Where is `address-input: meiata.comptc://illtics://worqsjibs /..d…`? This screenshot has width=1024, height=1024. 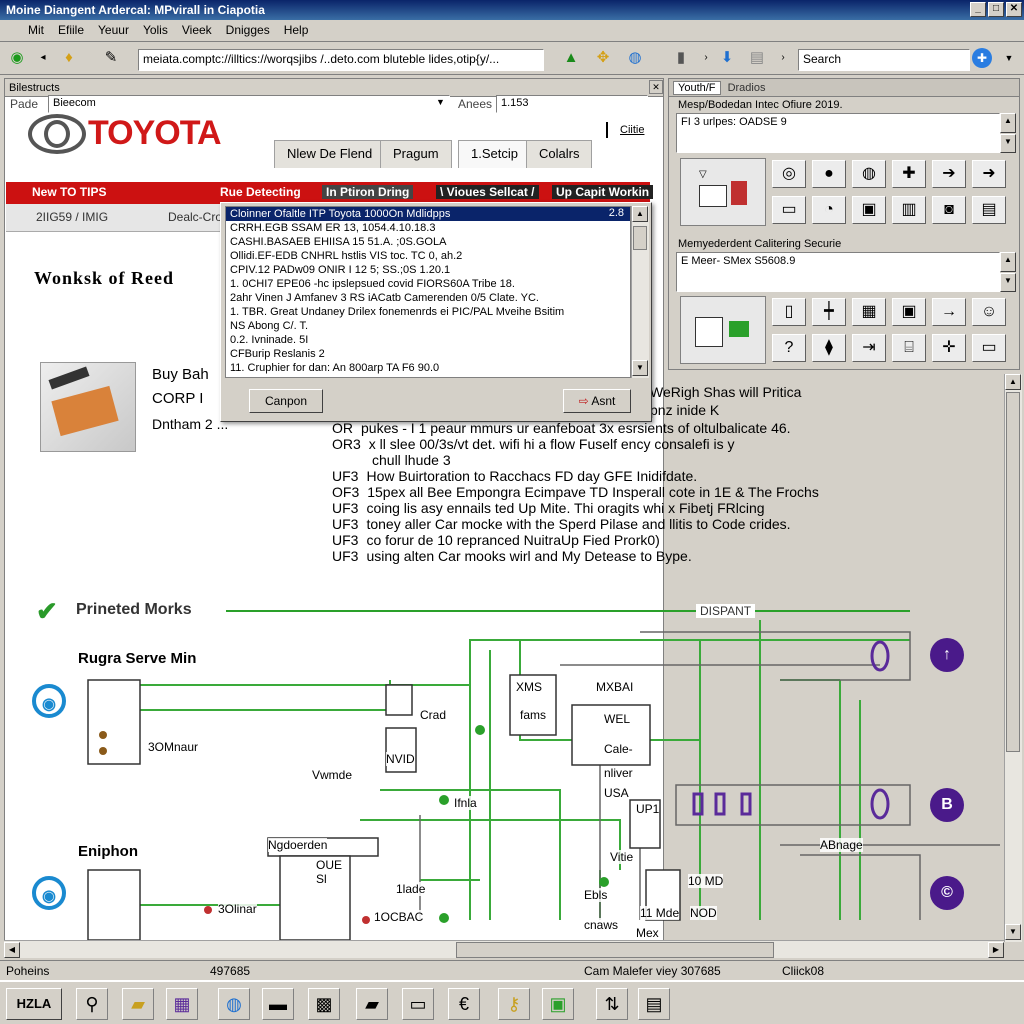 address-input: meiata.comptc://illtics://worqsjibs /..d… is located at coordinates (341, 60).